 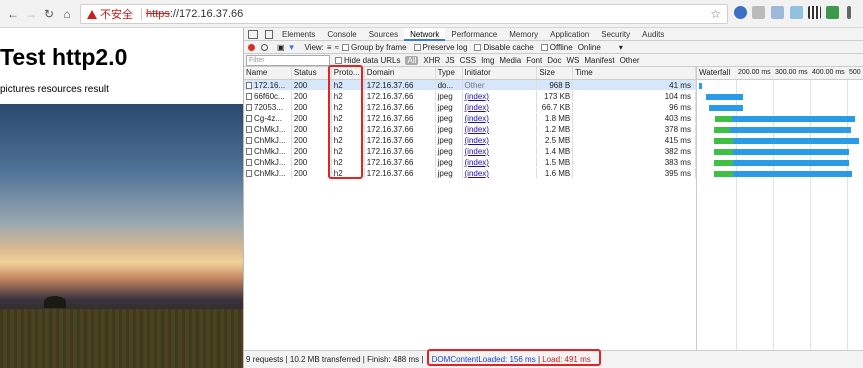 I want to click on column-header-waterfall: Waterfall, so click(x=714, y=73).